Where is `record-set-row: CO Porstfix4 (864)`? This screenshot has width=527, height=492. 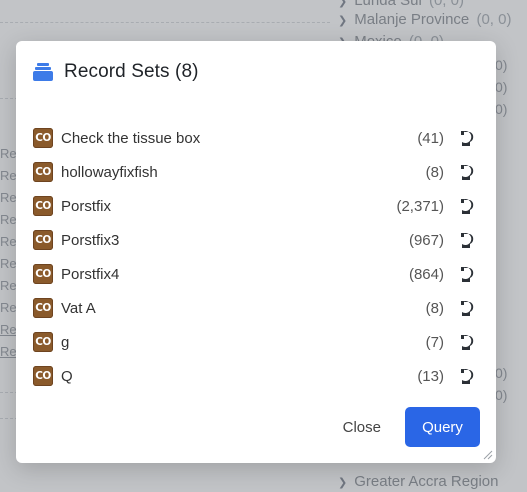 record-set-row: CO Porstfix4 (864) is located at coordinates (255, 274).